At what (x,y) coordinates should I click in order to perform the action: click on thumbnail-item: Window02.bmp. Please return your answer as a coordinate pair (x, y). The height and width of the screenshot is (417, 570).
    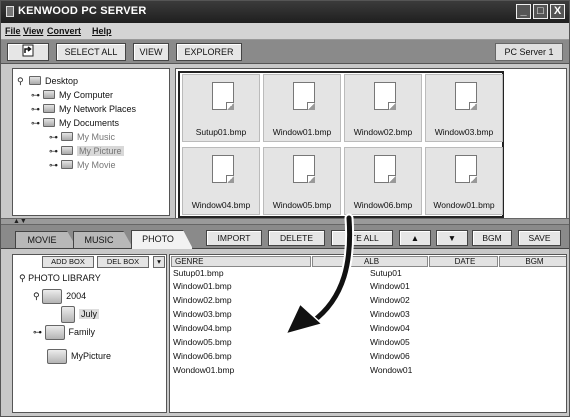
    Looking at the image, I should click on (383, 108).